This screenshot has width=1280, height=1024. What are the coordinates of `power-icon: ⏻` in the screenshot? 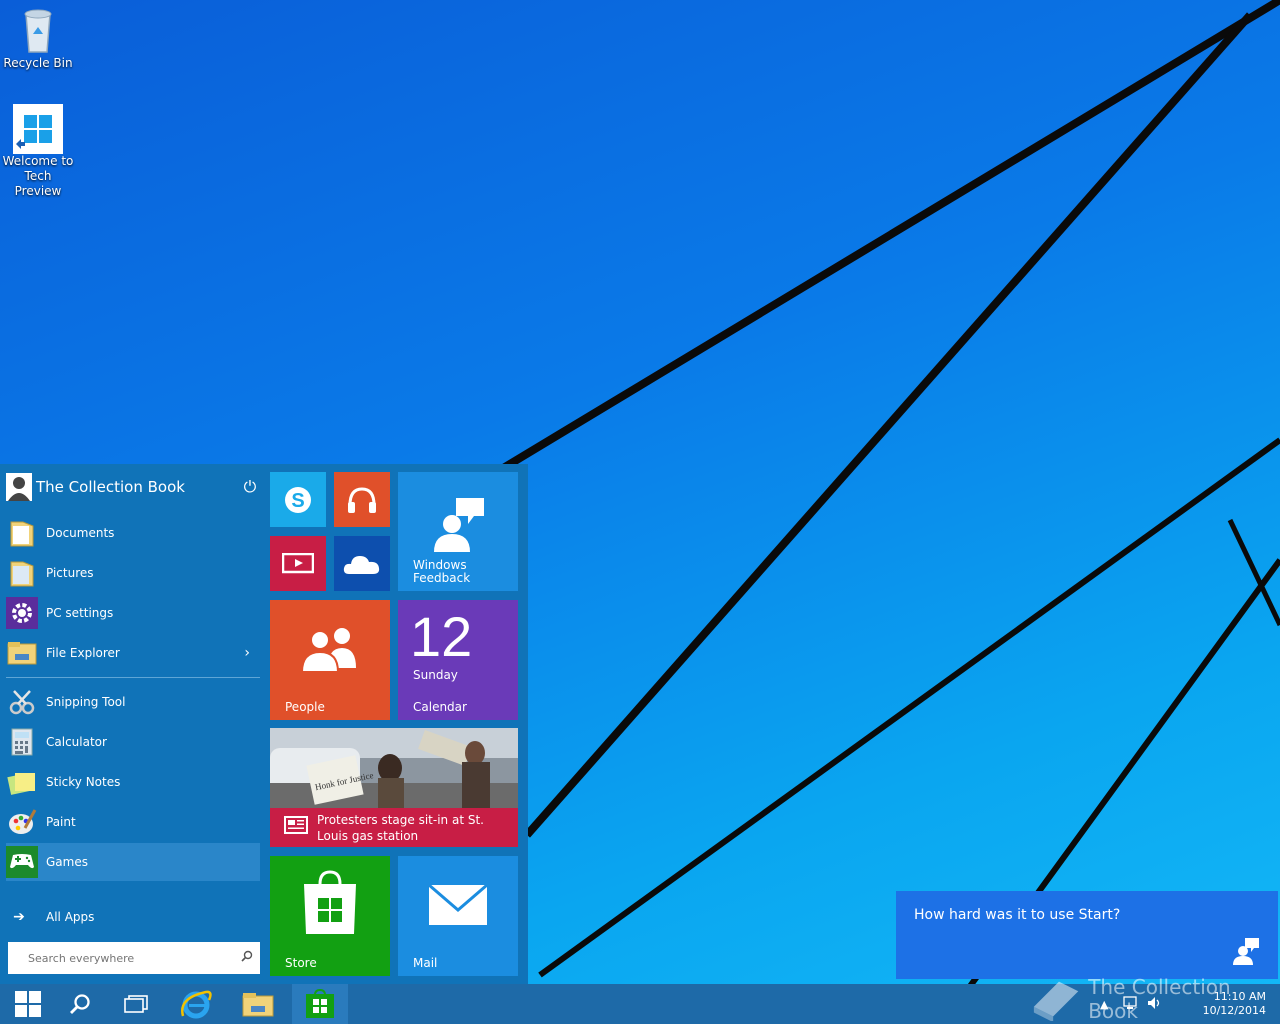 It's located at (250, 487).